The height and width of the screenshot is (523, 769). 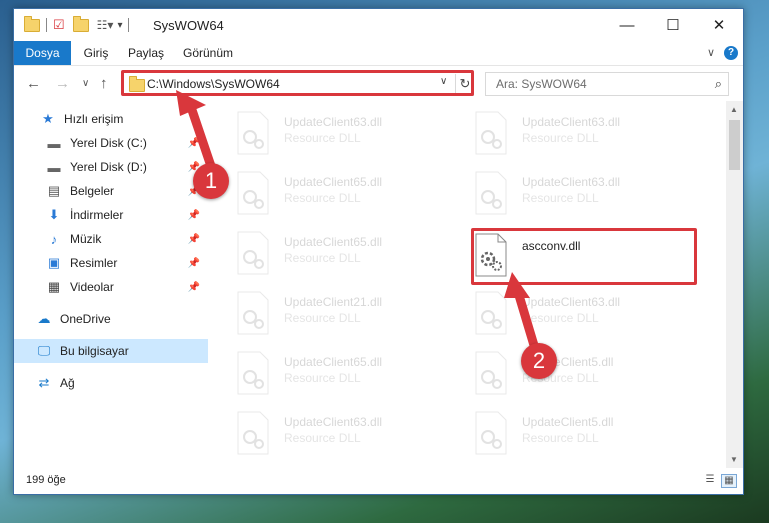 I want to click on sidebar-item-label: İndirmeler, so click(x=97, y=215).